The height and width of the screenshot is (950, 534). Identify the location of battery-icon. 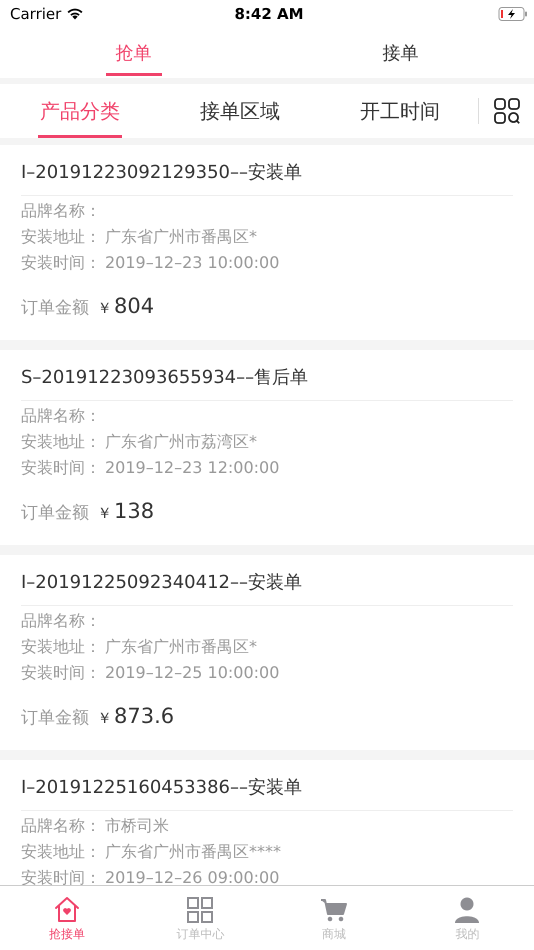
(513, 14).